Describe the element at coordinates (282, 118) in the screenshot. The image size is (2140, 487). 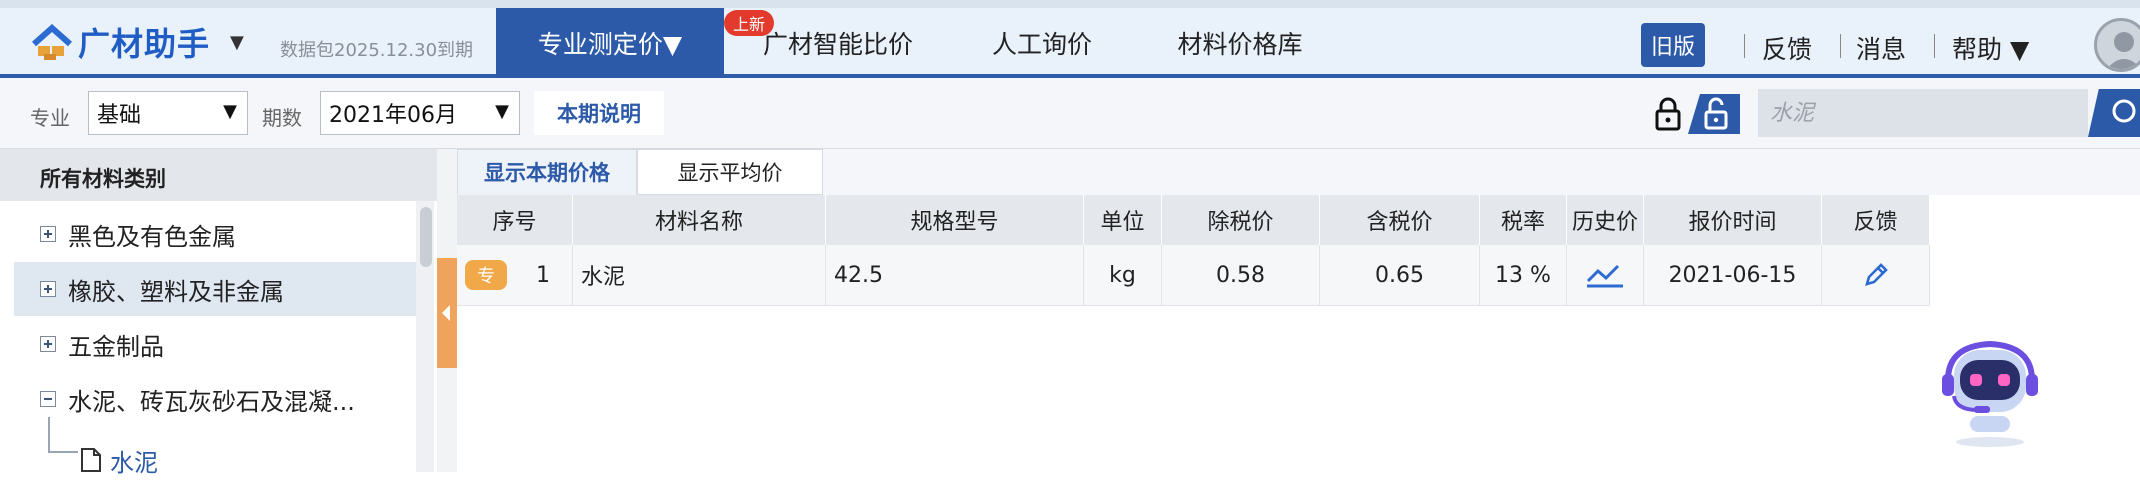
I see `period-label: 期数` at that location.